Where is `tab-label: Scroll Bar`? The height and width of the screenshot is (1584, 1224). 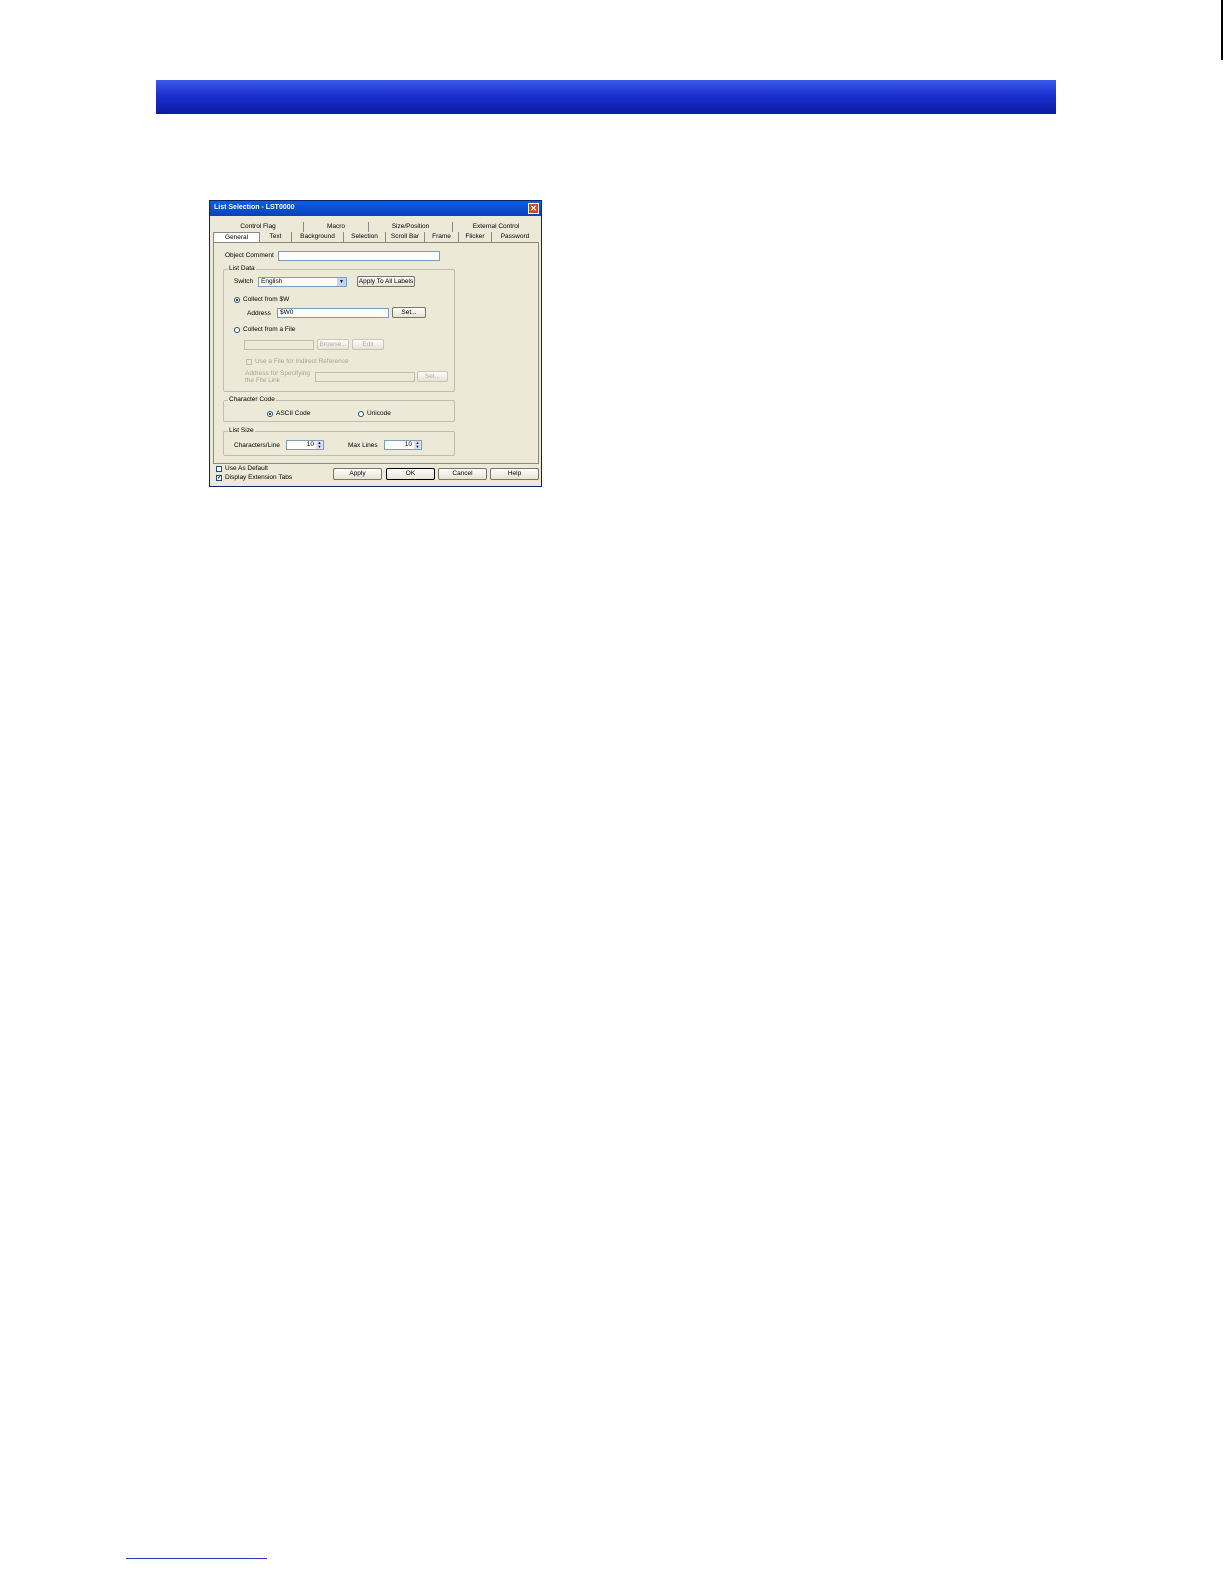
tab-label: Scroll Bar is located at coordinates (405, 236).